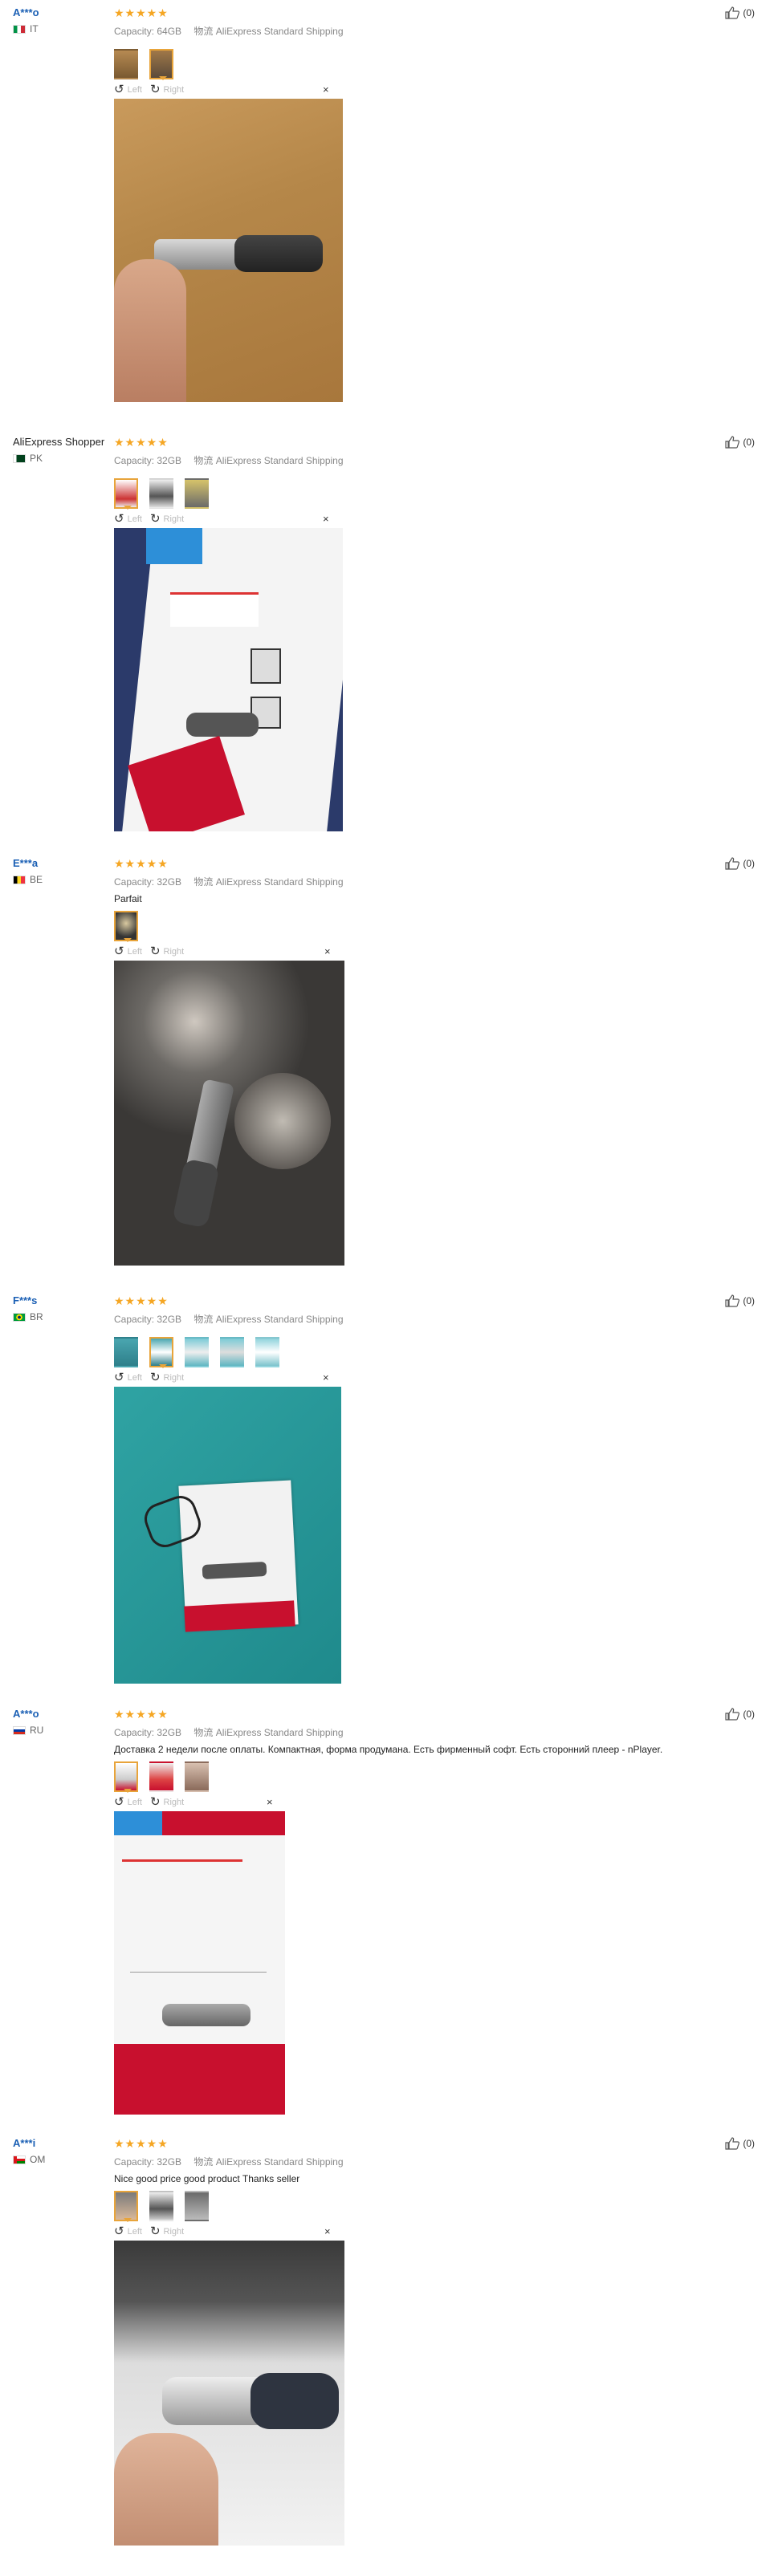 The height and width of the screenshot is (2576, 774). I want to click on capacity-value: 64GB, so click(169, 32).